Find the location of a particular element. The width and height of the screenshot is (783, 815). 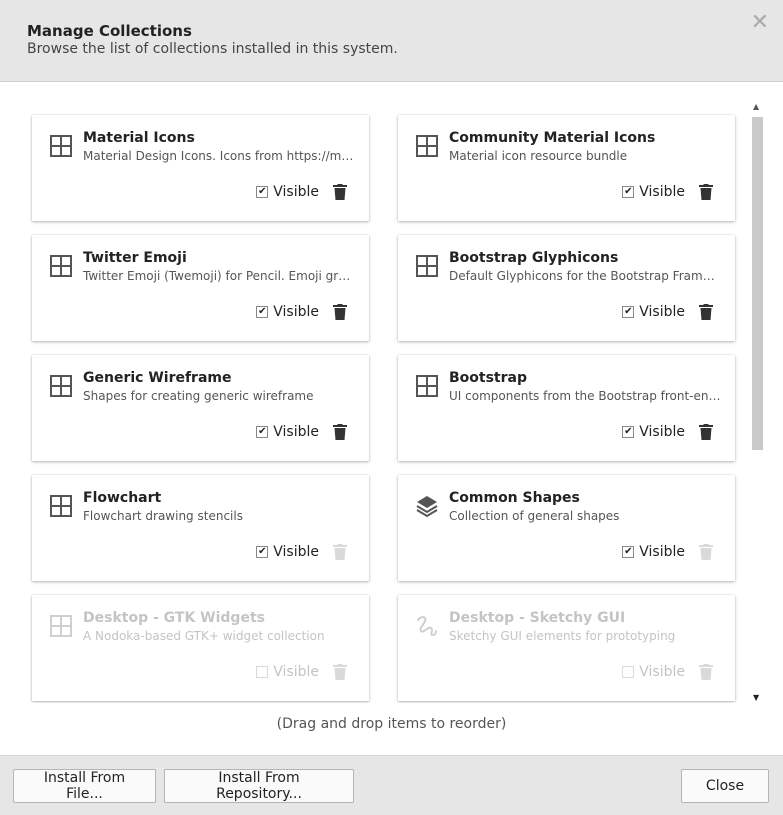

reorder-hint: (Drag and drop items to reorder) is located at coordinates (391, 724).